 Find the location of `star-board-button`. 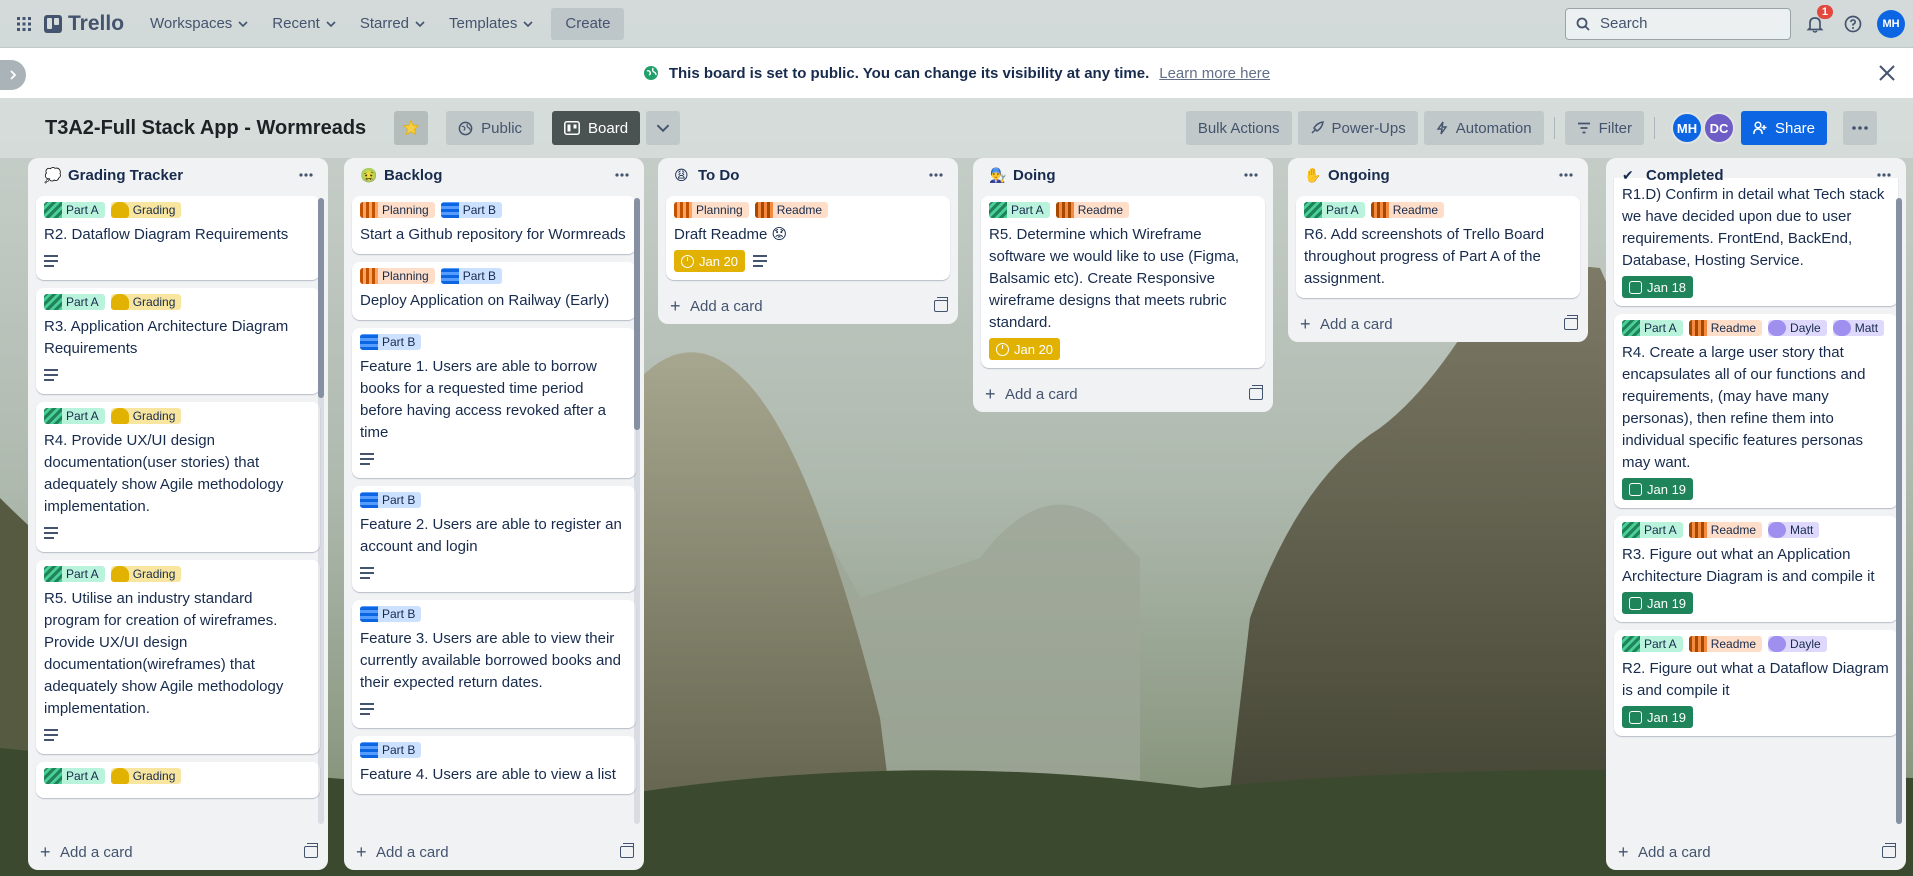

star-board-button is located at coordinates (411, 128).